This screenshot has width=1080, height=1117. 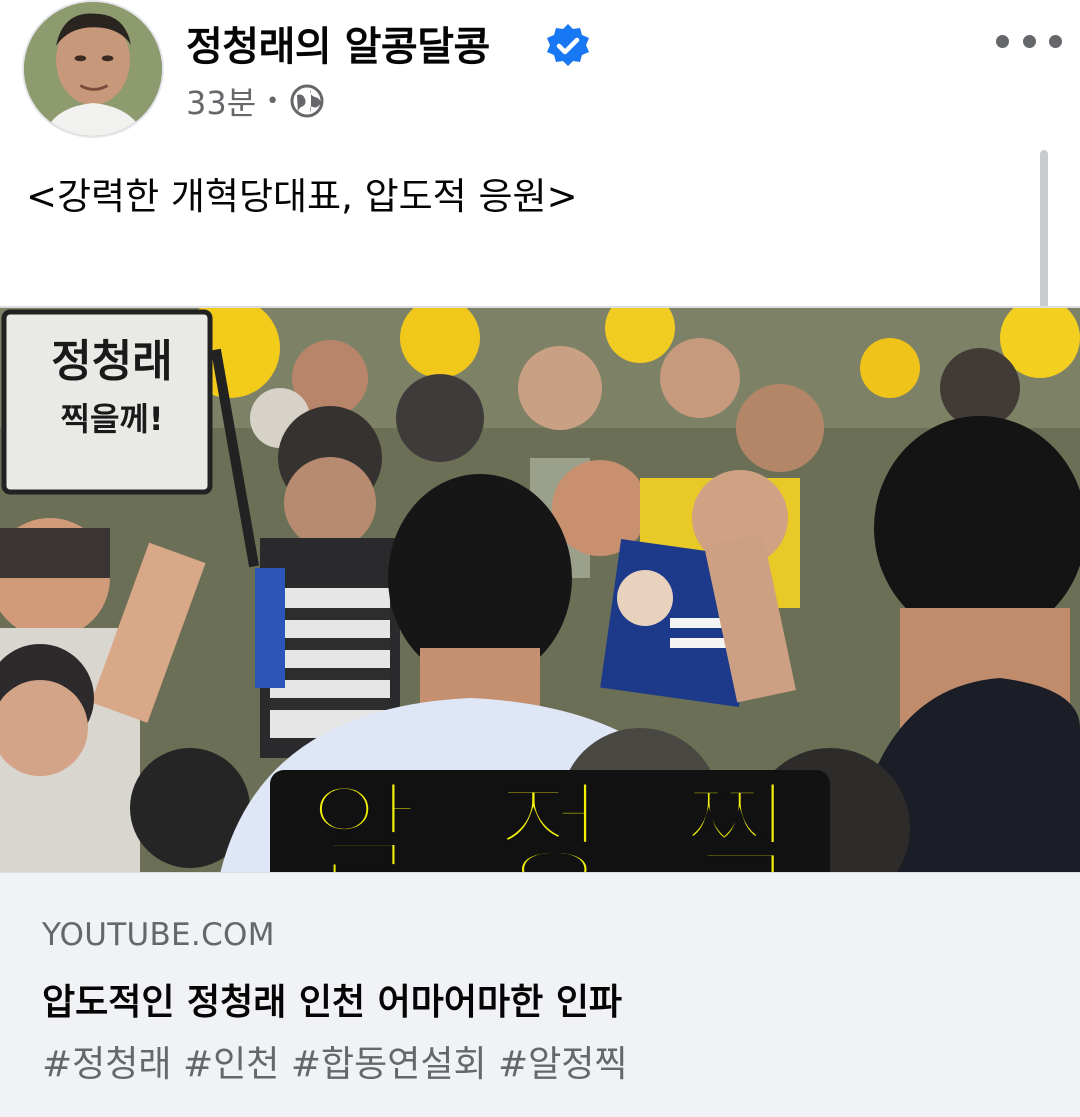 I want to click on more-options-icon, so click(x=1029, y=41).